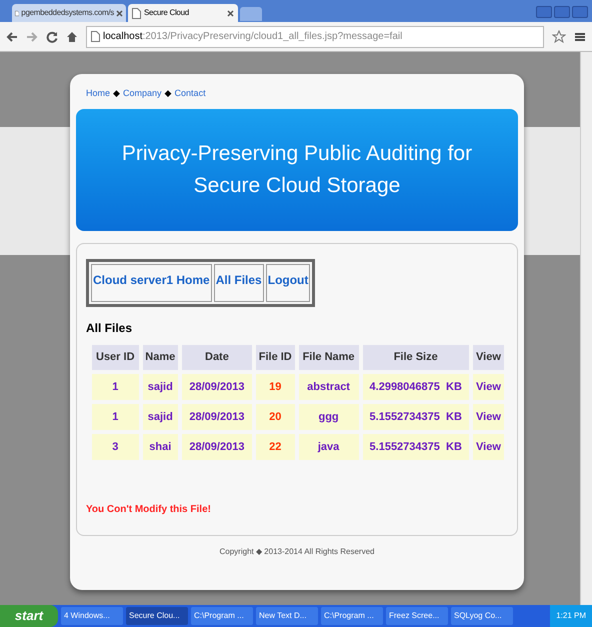  Describe the element at coordinates (190, 93) in the screenshot. I see `nav-link: Contact` at that location.